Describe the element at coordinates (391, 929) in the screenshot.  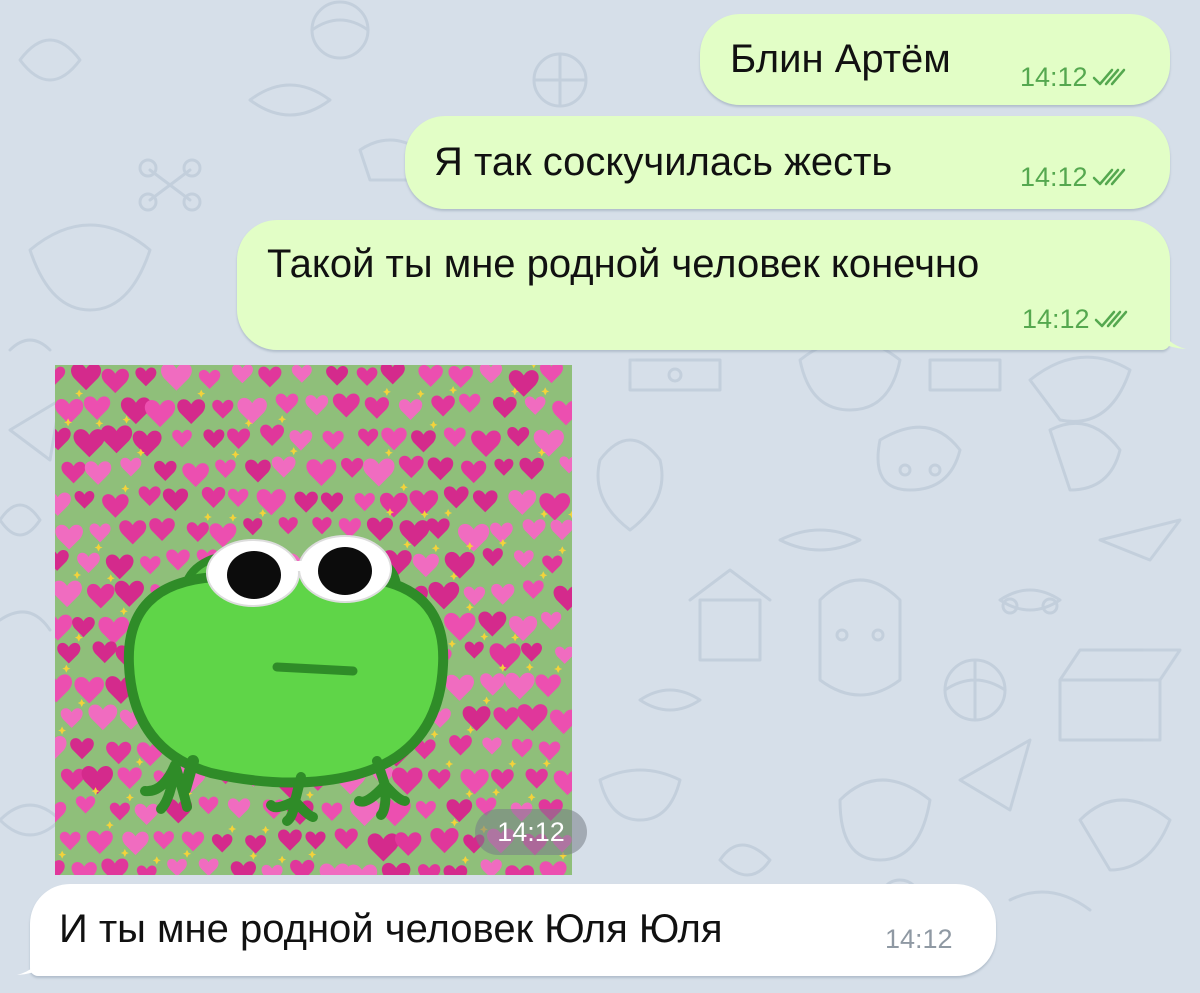
I see `message-text: И ты мне родной человек Юля Юля` at that location.